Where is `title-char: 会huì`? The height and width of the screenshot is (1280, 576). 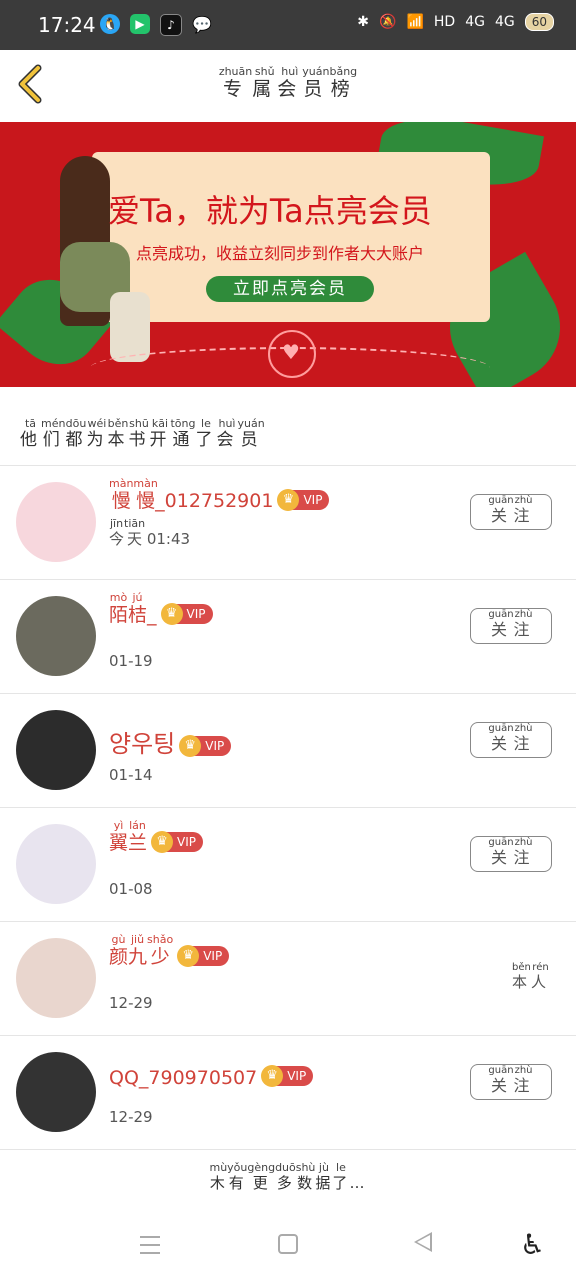
title-char: 会huì is located at coordinates (290, 82).